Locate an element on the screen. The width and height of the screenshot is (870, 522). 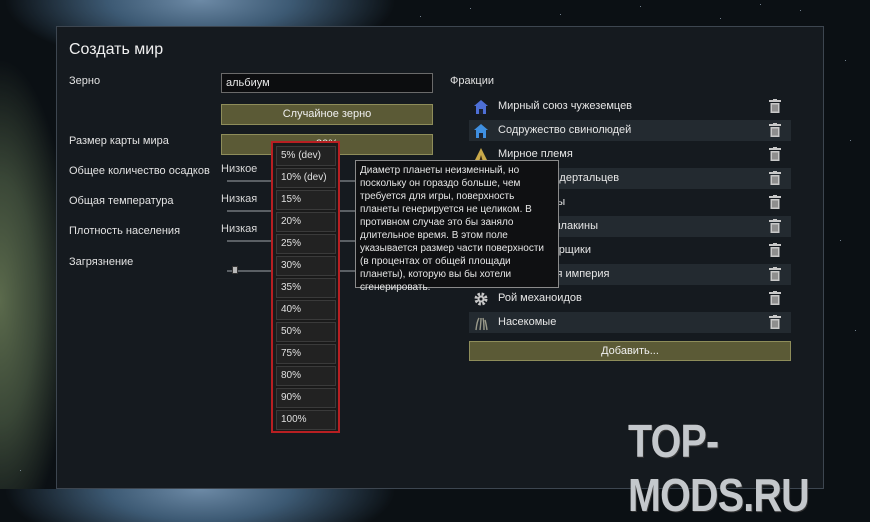
watermark-logo: TOP-MODS.RU is located at coordinates (719, 468).